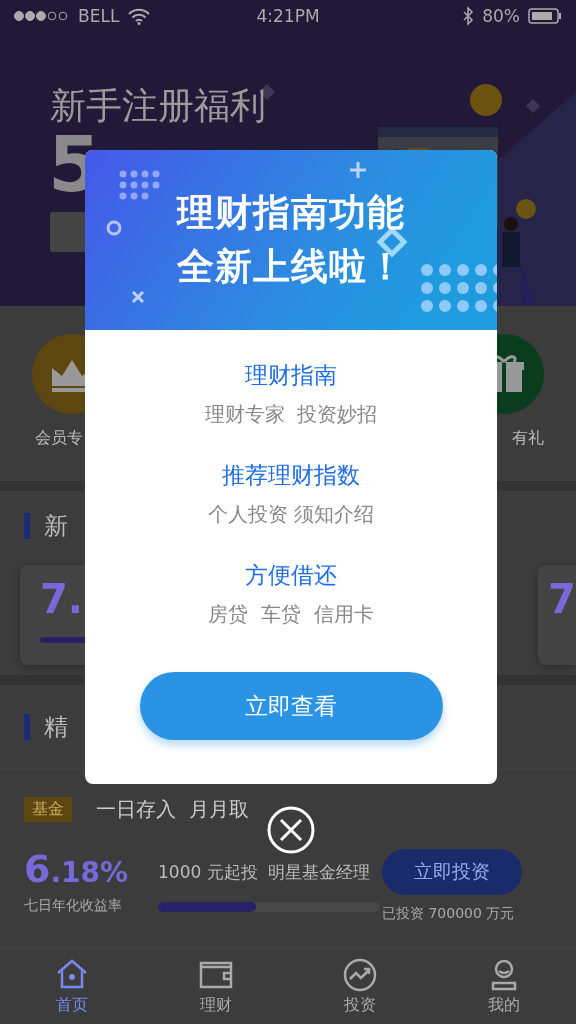 The image size is (576, 1024). What do you see at coordinates (56, 727) in the screenshot?
I see `section-title: 精` at bounding box center [56, 727].